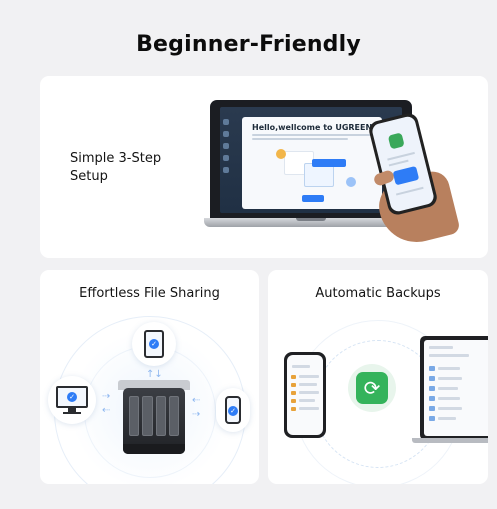  I want to click on backup-phone-screen, so click(305, 395).